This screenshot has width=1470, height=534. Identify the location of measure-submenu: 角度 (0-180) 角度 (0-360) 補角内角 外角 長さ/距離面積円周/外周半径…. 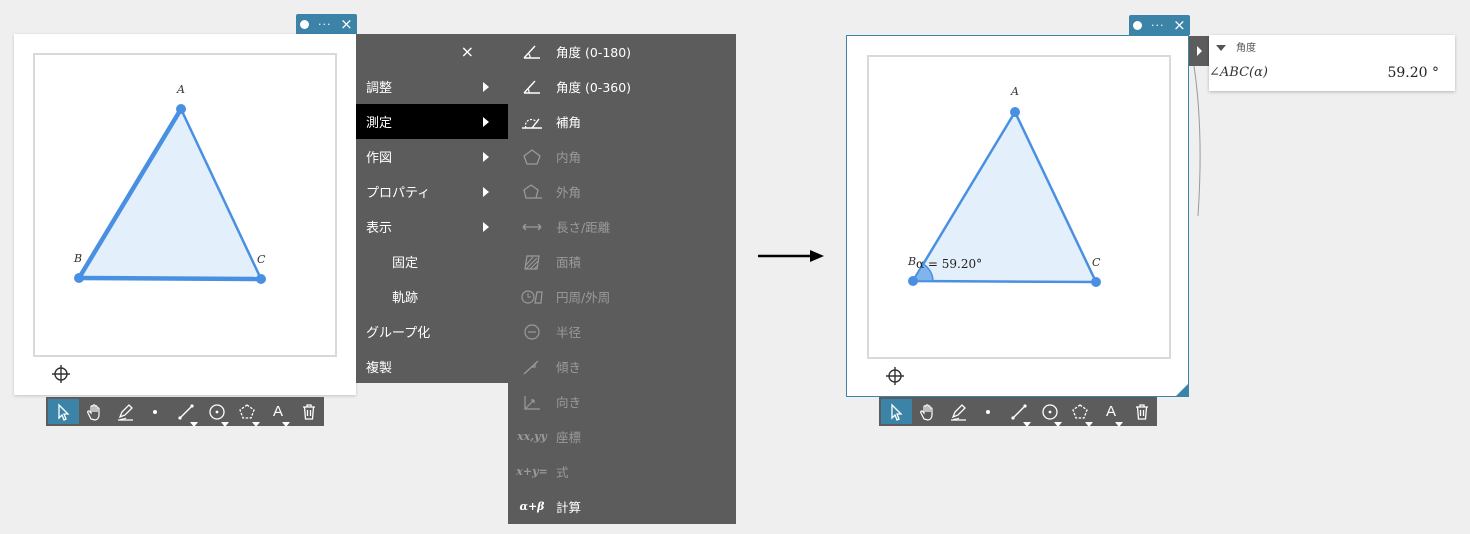
(622, 279).